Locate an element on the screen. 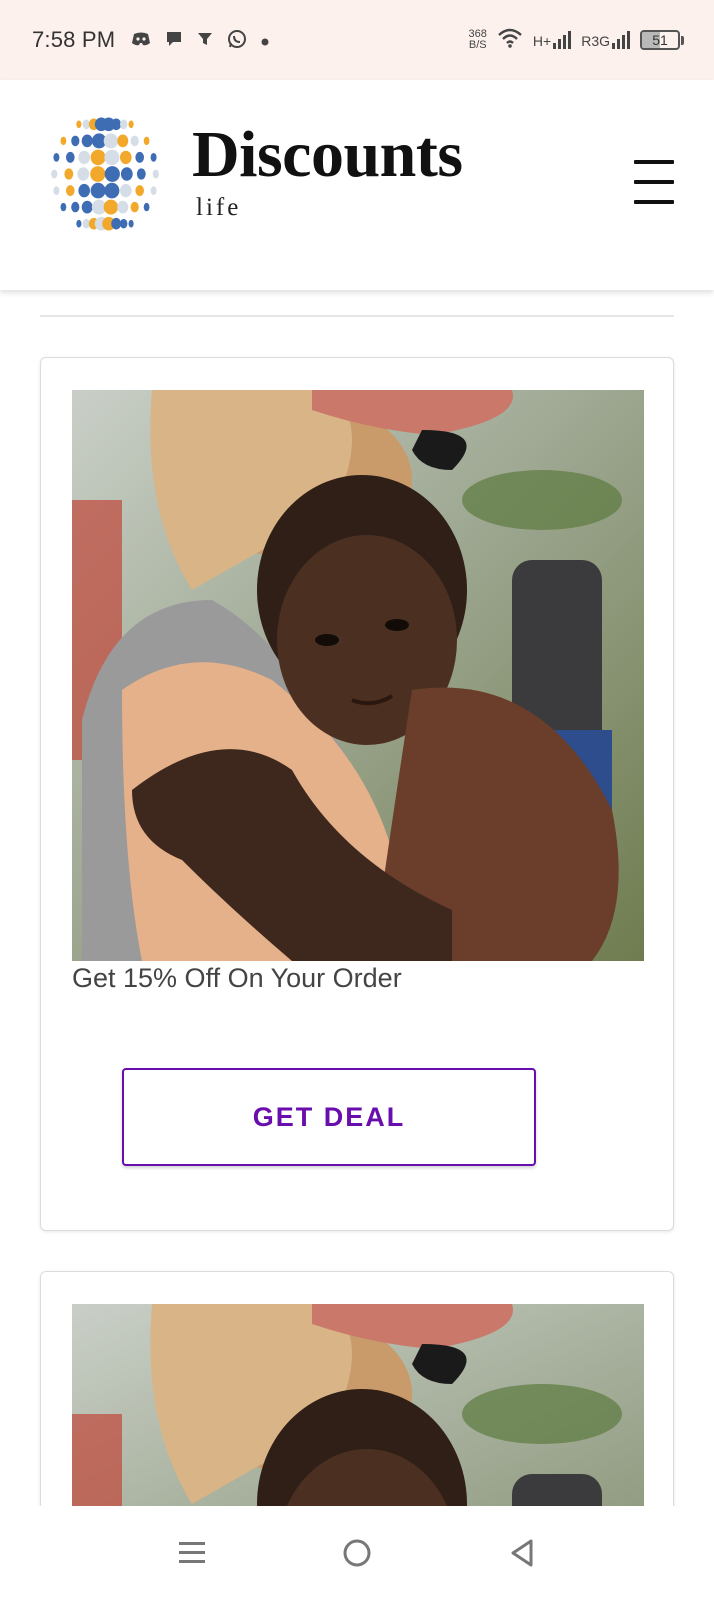 The width and height of the screenshot is (714, 1599). status-time: 7:58 PM is located at coordinates (74, 39).